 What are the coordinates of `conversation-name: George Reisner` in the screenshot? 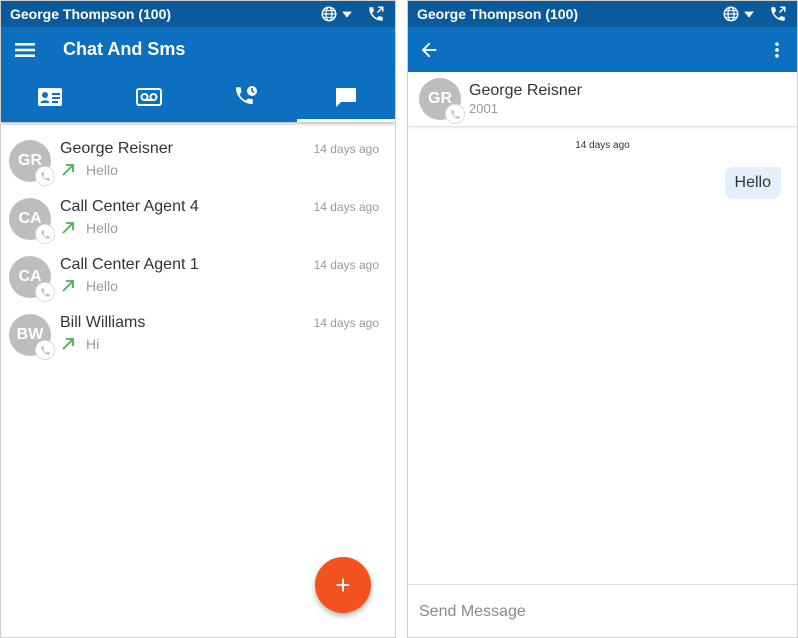 It's located at (116, 148).